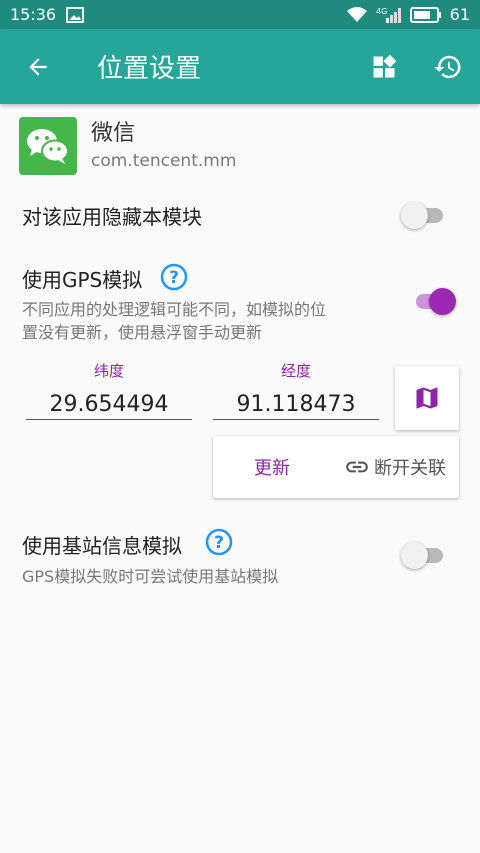 The image size is (480, 853). Describe the element at coordinates (150, 576) in the screenshot. I see `cell-description: GPS模拟失败时可尝试使用基站模拟` at that location.